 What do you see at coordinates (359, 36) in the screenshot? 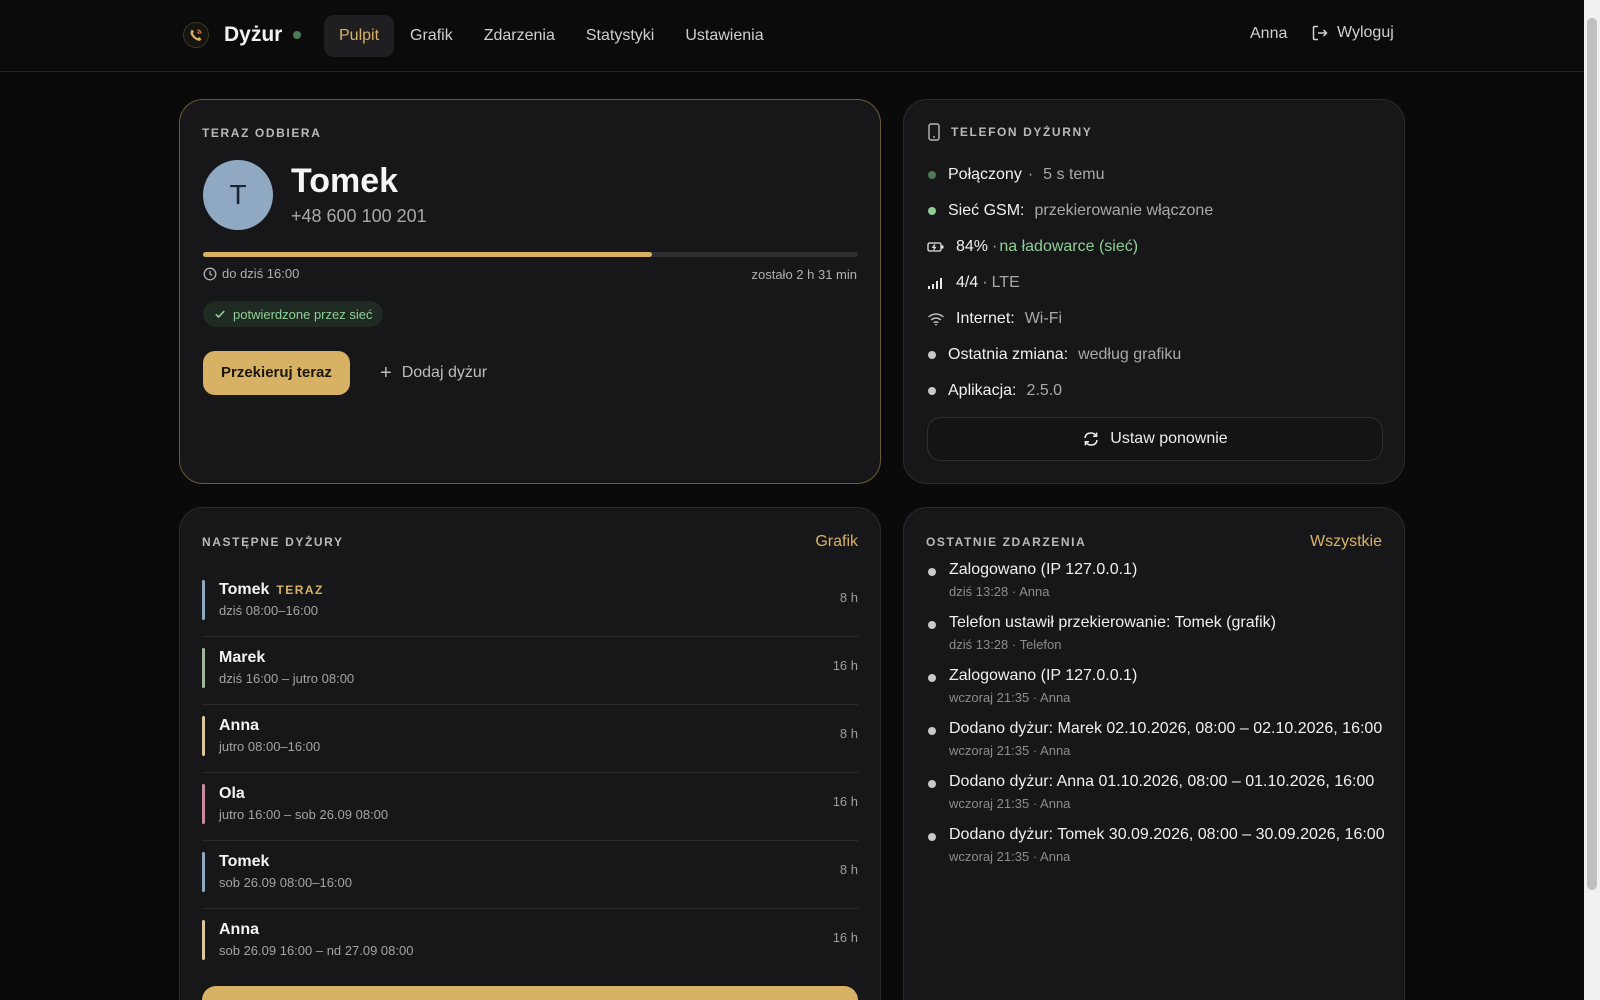
I see `nav-item-pulpit: Pulpit` at bounding box center [359, 36].